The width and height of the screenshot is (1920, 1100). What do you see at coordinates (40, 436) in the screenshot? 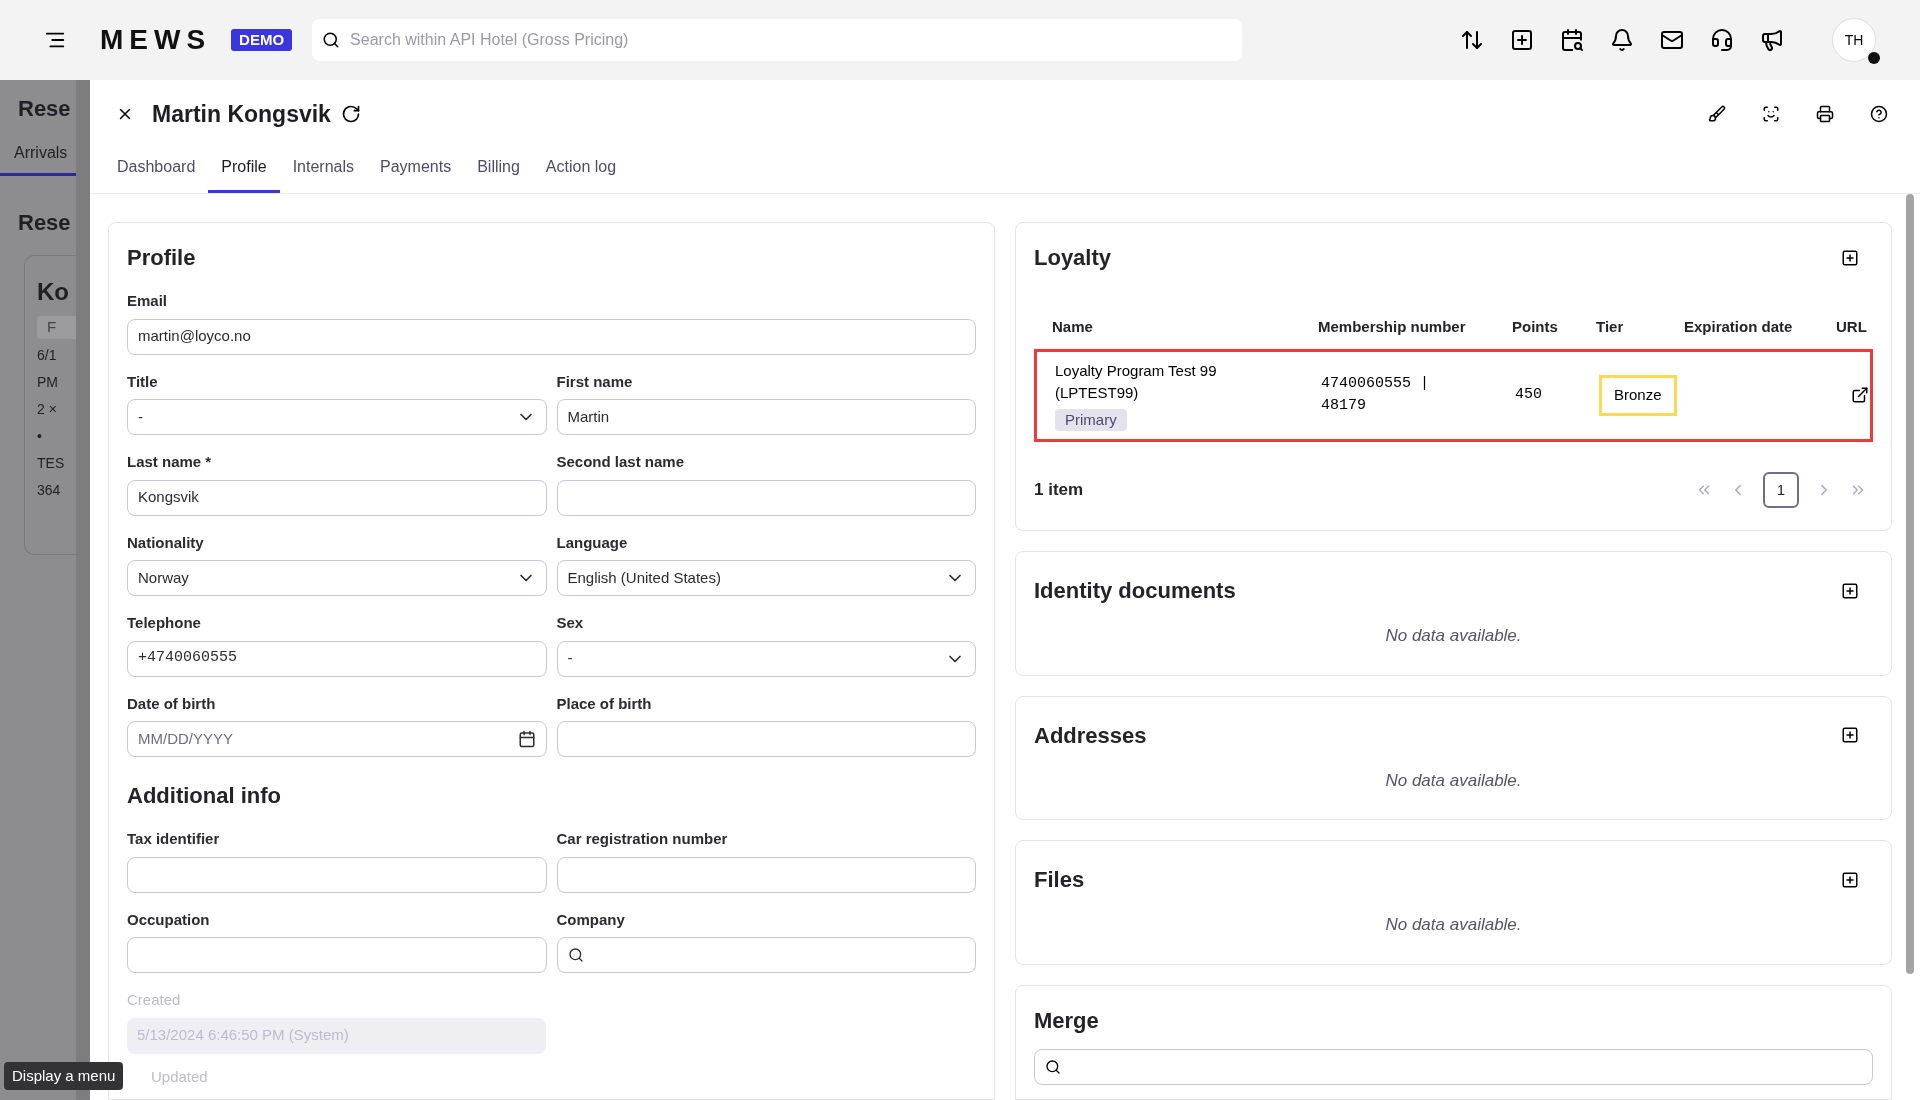
I see `card-text: •` at bounding box center [40, 436].